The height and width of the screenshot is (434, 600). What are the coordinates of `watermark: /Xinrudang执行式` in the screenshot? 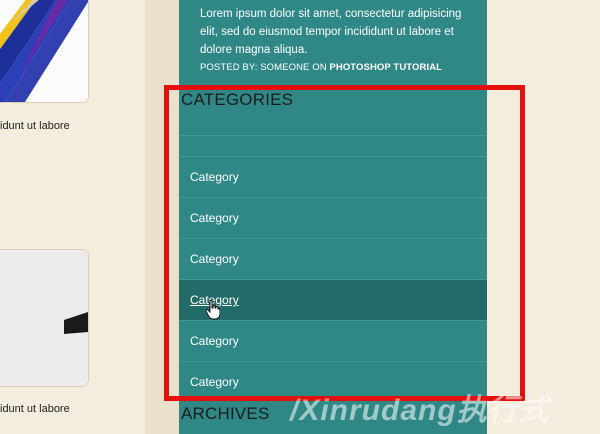 It's located at (420, 410).